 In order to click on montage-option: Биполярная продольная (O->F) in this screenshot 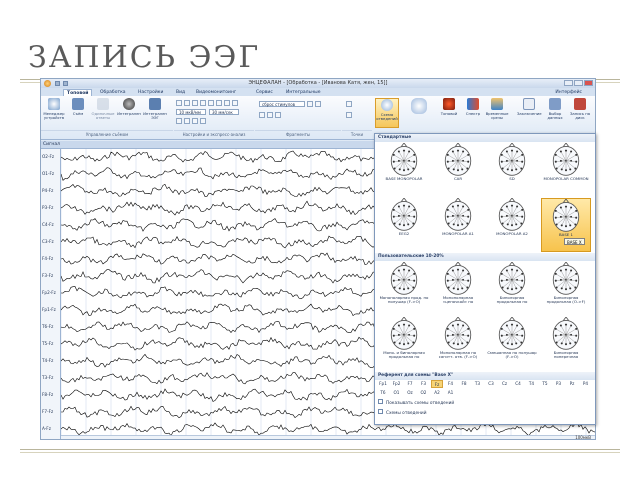, I will do `click(566, 289)`.